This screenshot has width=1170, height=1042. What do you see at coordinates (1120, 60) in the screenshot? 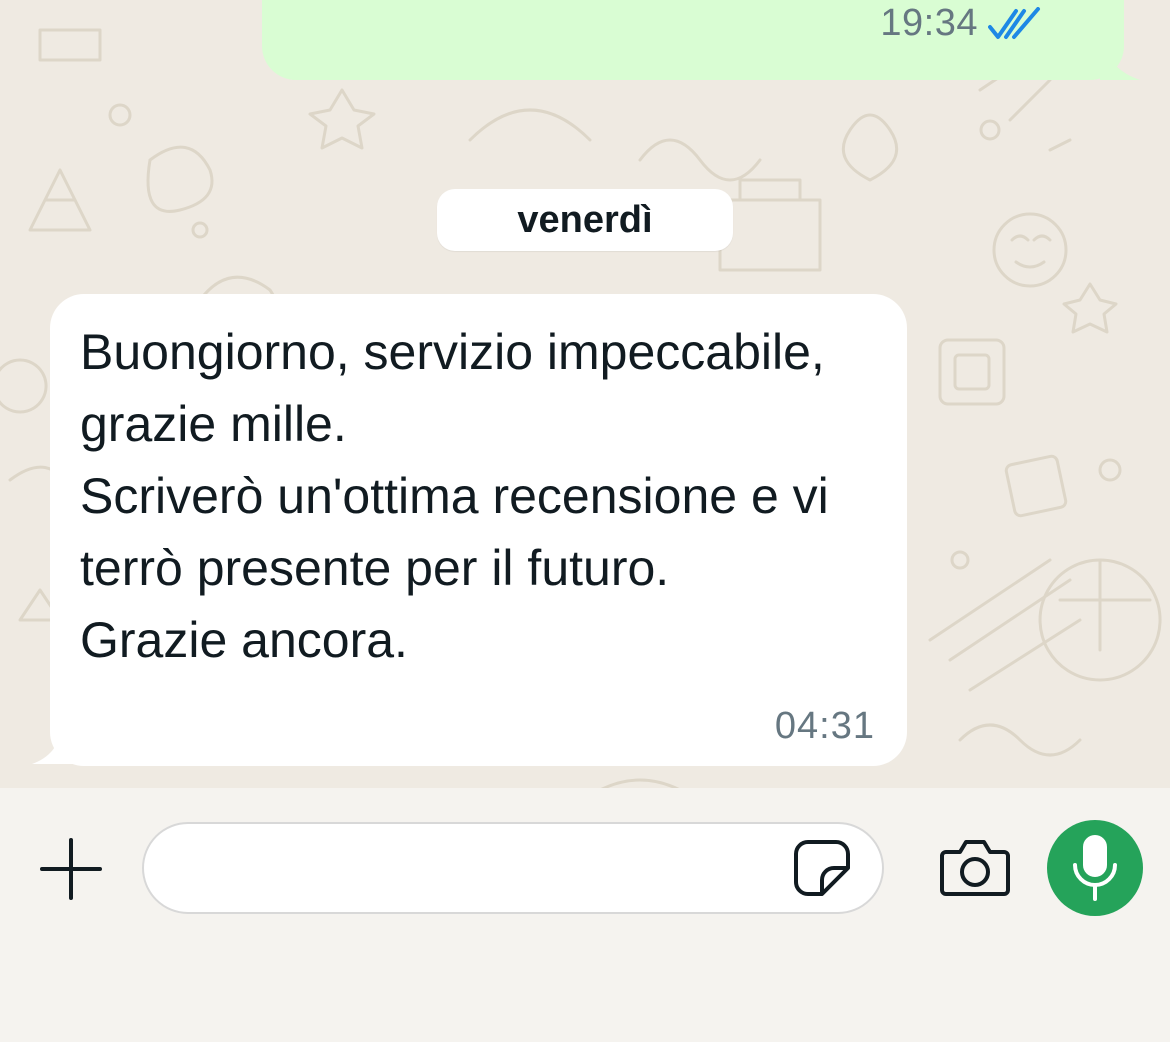
I see `outgoing-bubble-tail` at bounding box center [1120, 60].